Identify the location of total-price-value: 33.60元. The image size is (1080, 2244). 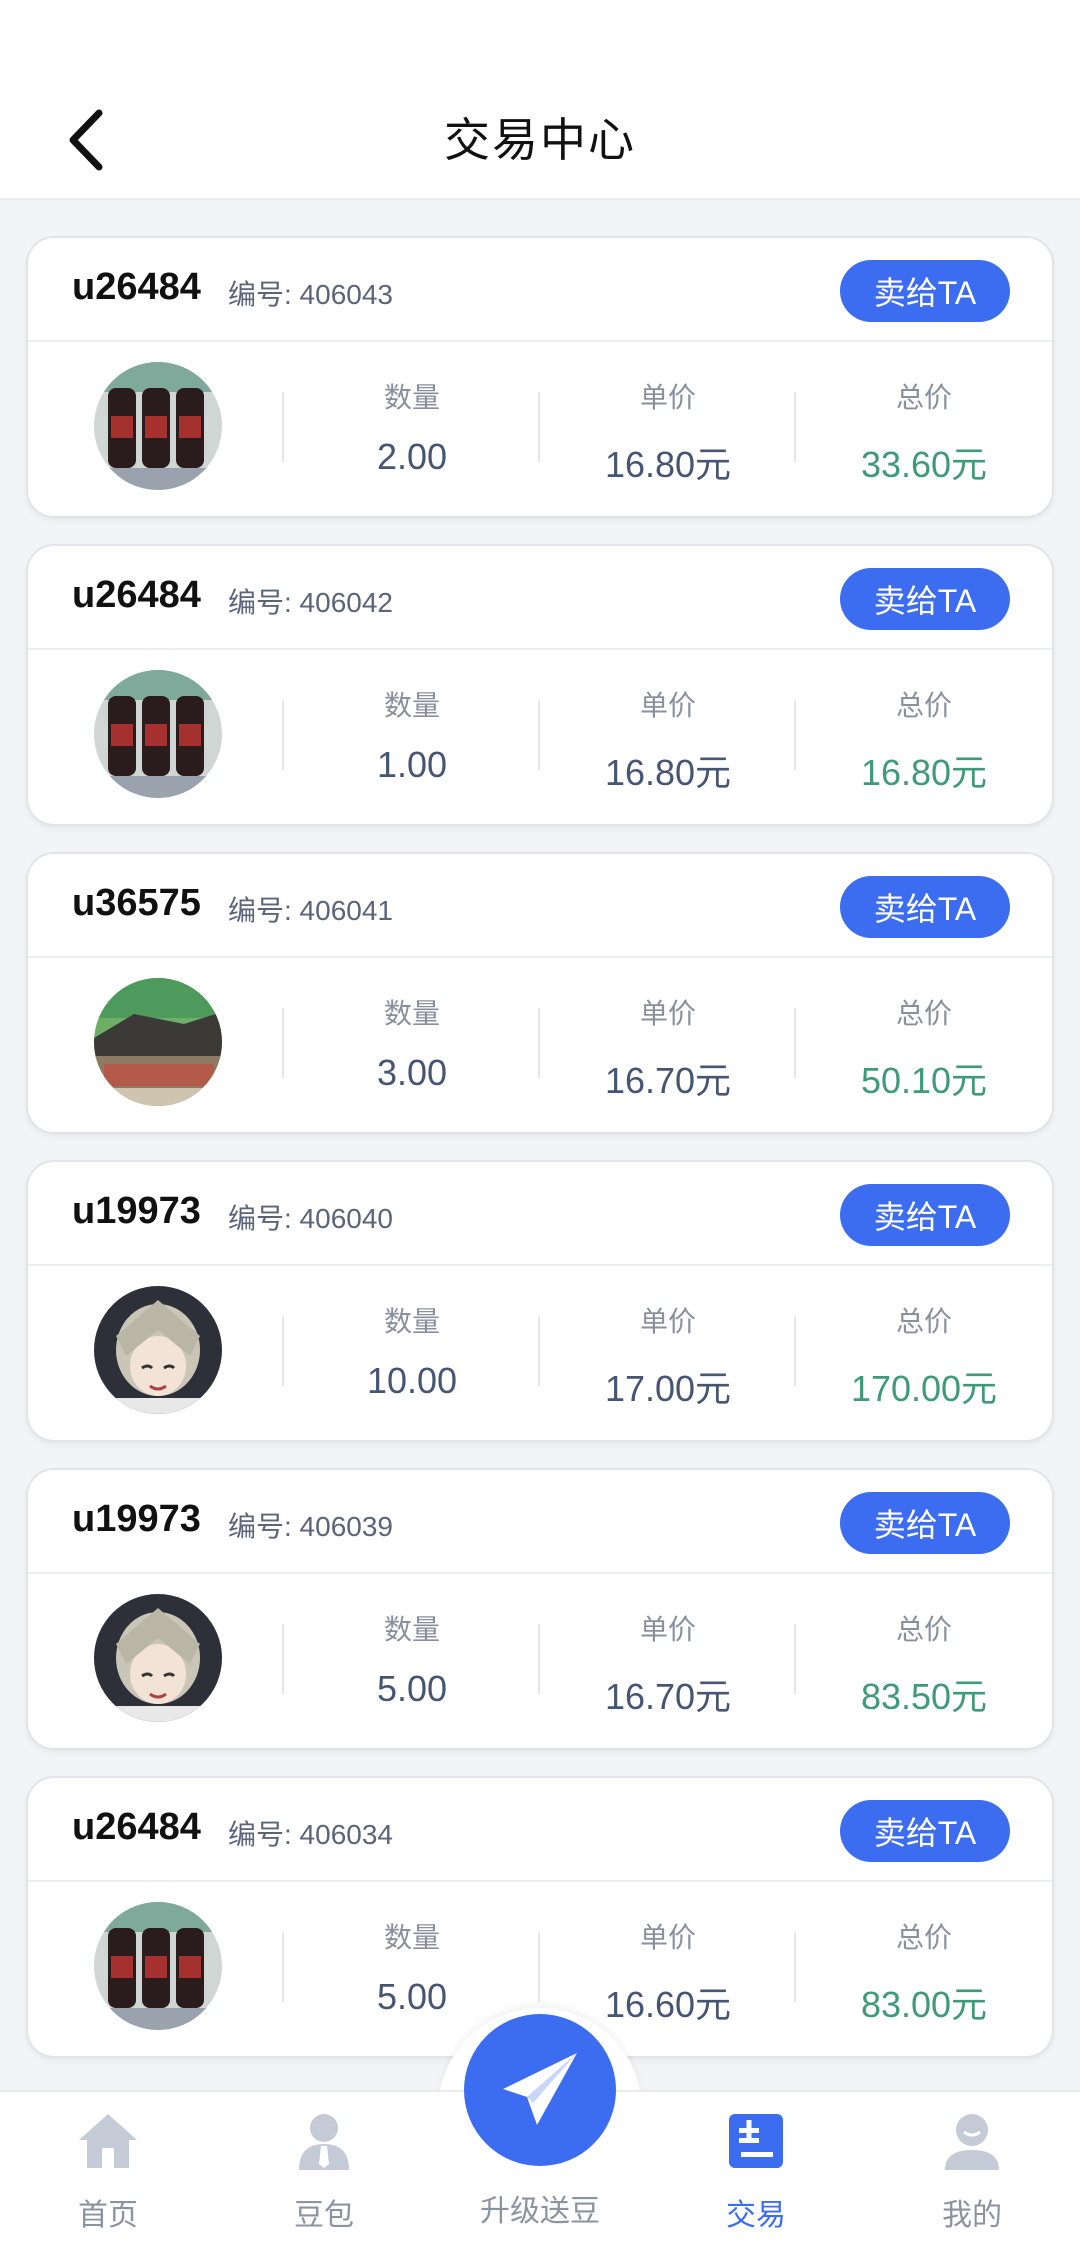
(924, 464).